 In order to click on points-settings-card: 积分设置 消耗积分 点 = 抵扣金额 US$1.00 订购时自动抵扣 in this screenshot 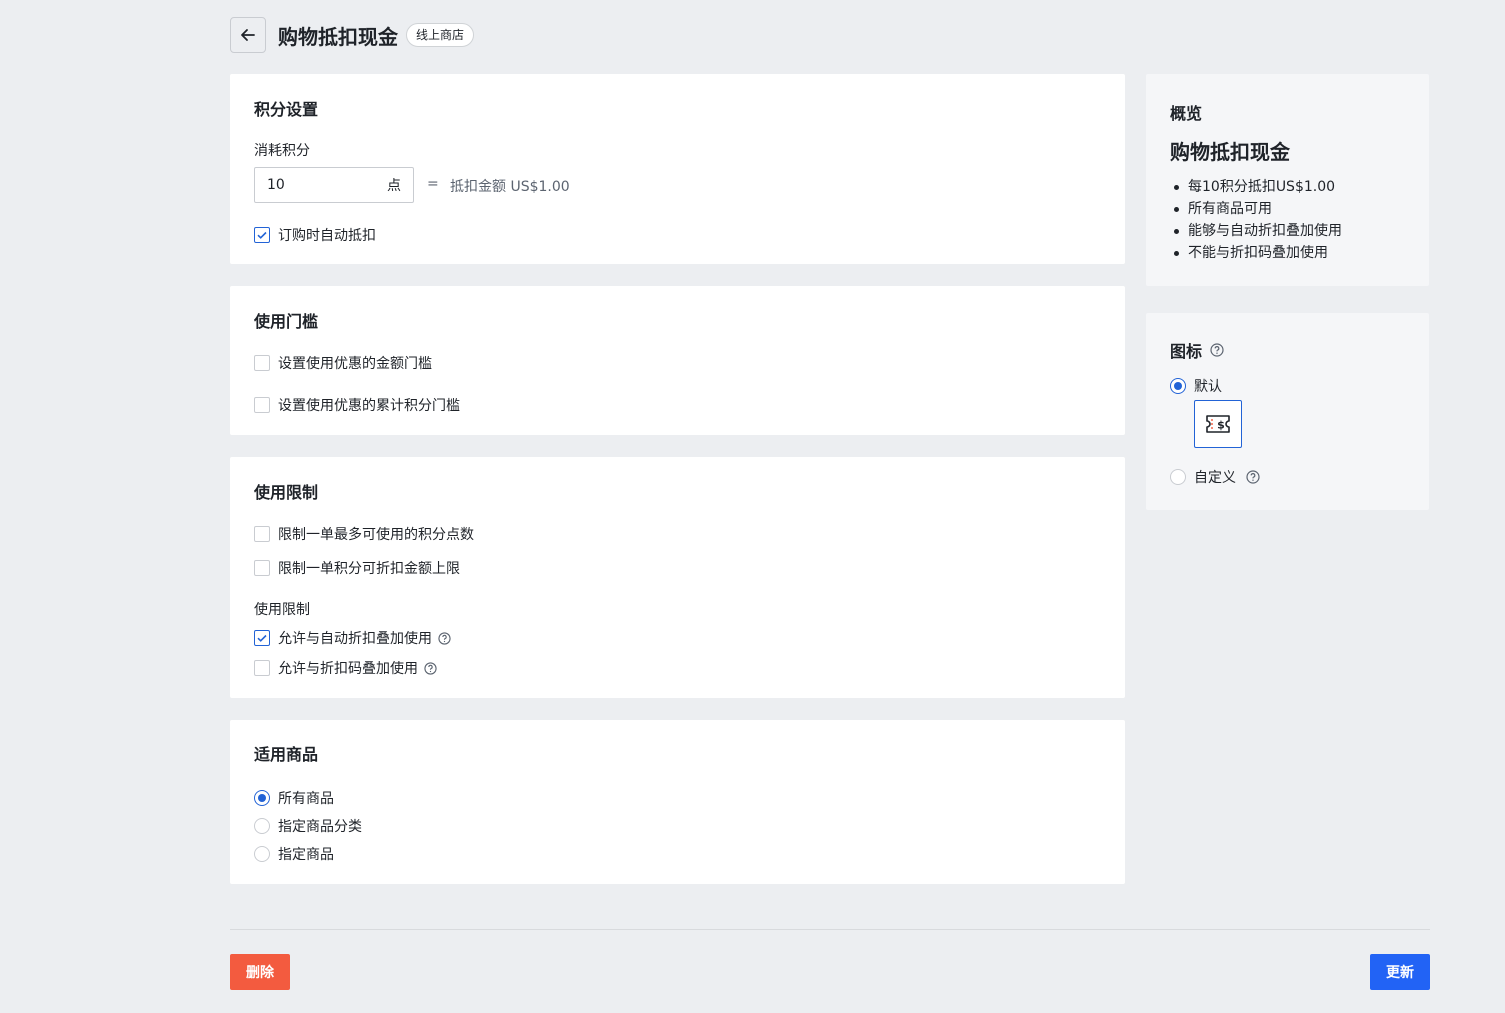, I will do `click(677, 169)`.